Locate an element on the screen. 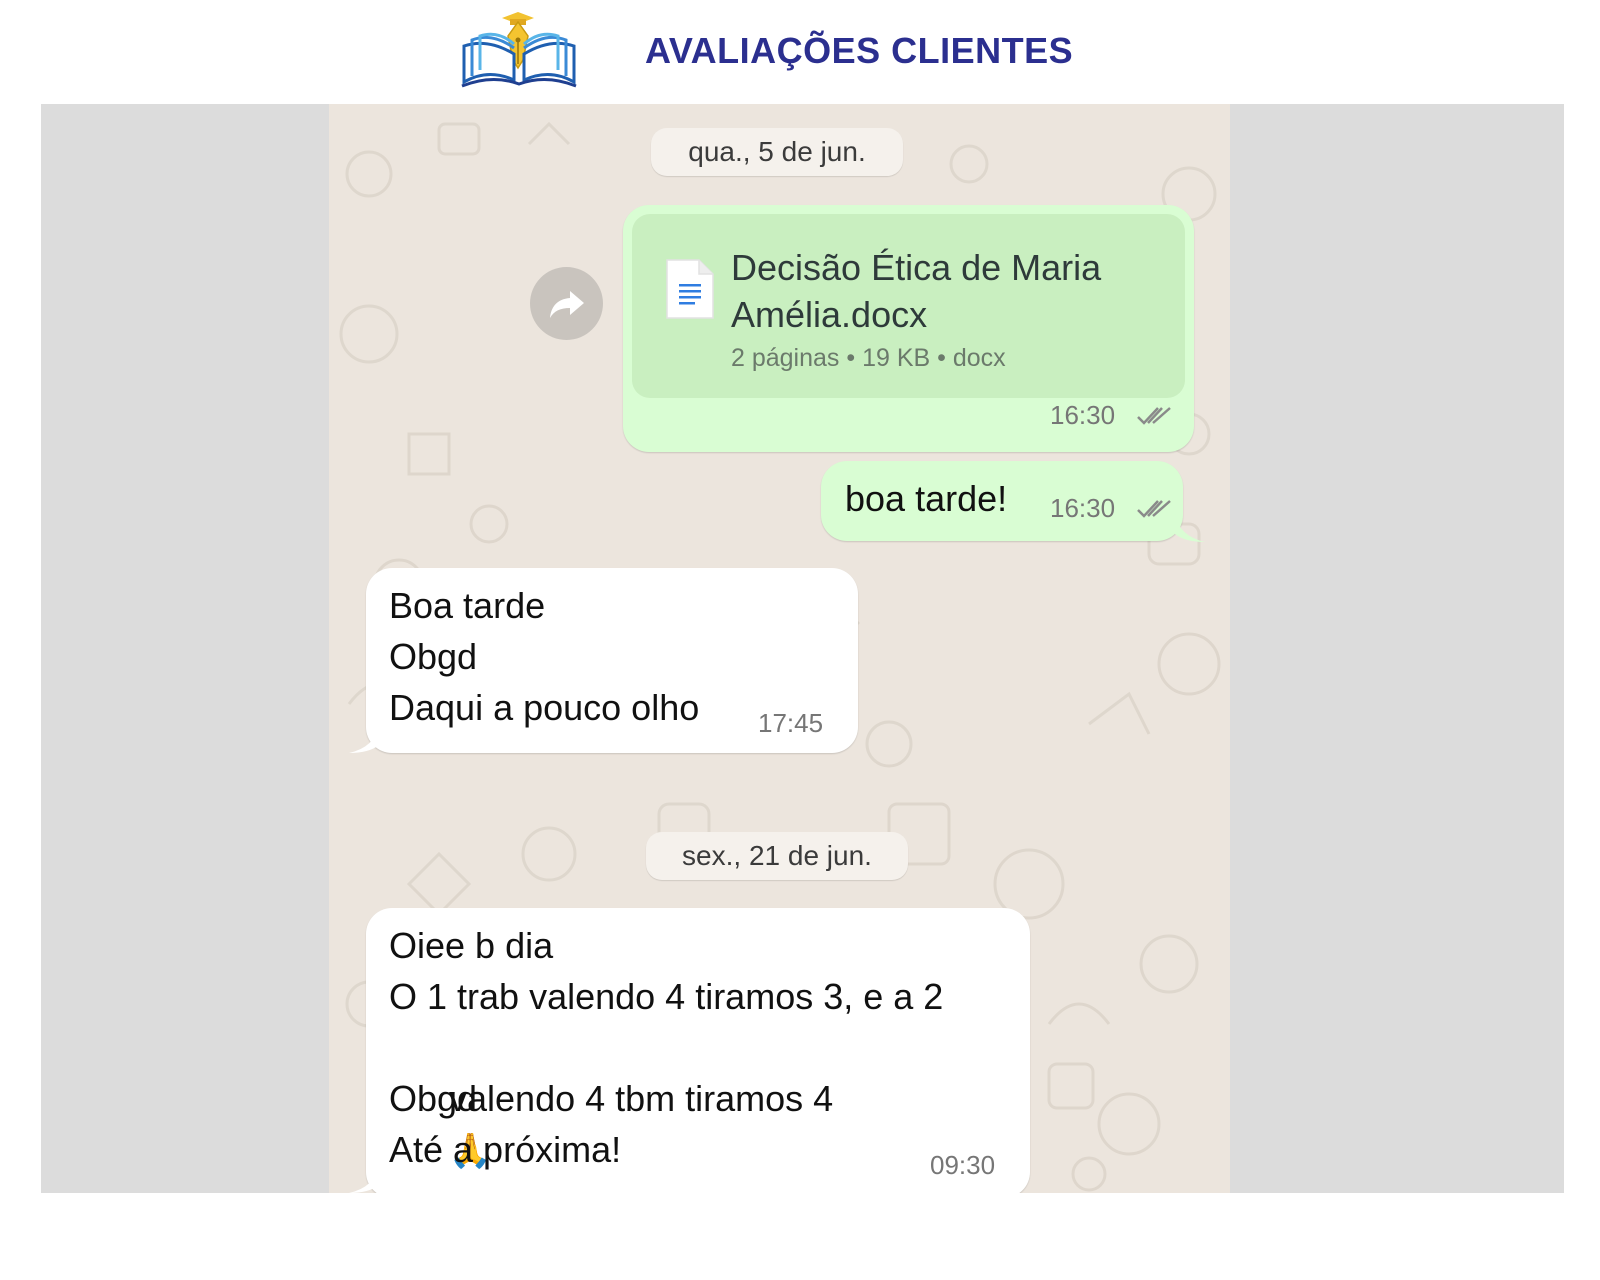 The image size is (1600, 1280). document-meta: 2 páginas • 19 KB • docx is located at coordinates (868, 358).